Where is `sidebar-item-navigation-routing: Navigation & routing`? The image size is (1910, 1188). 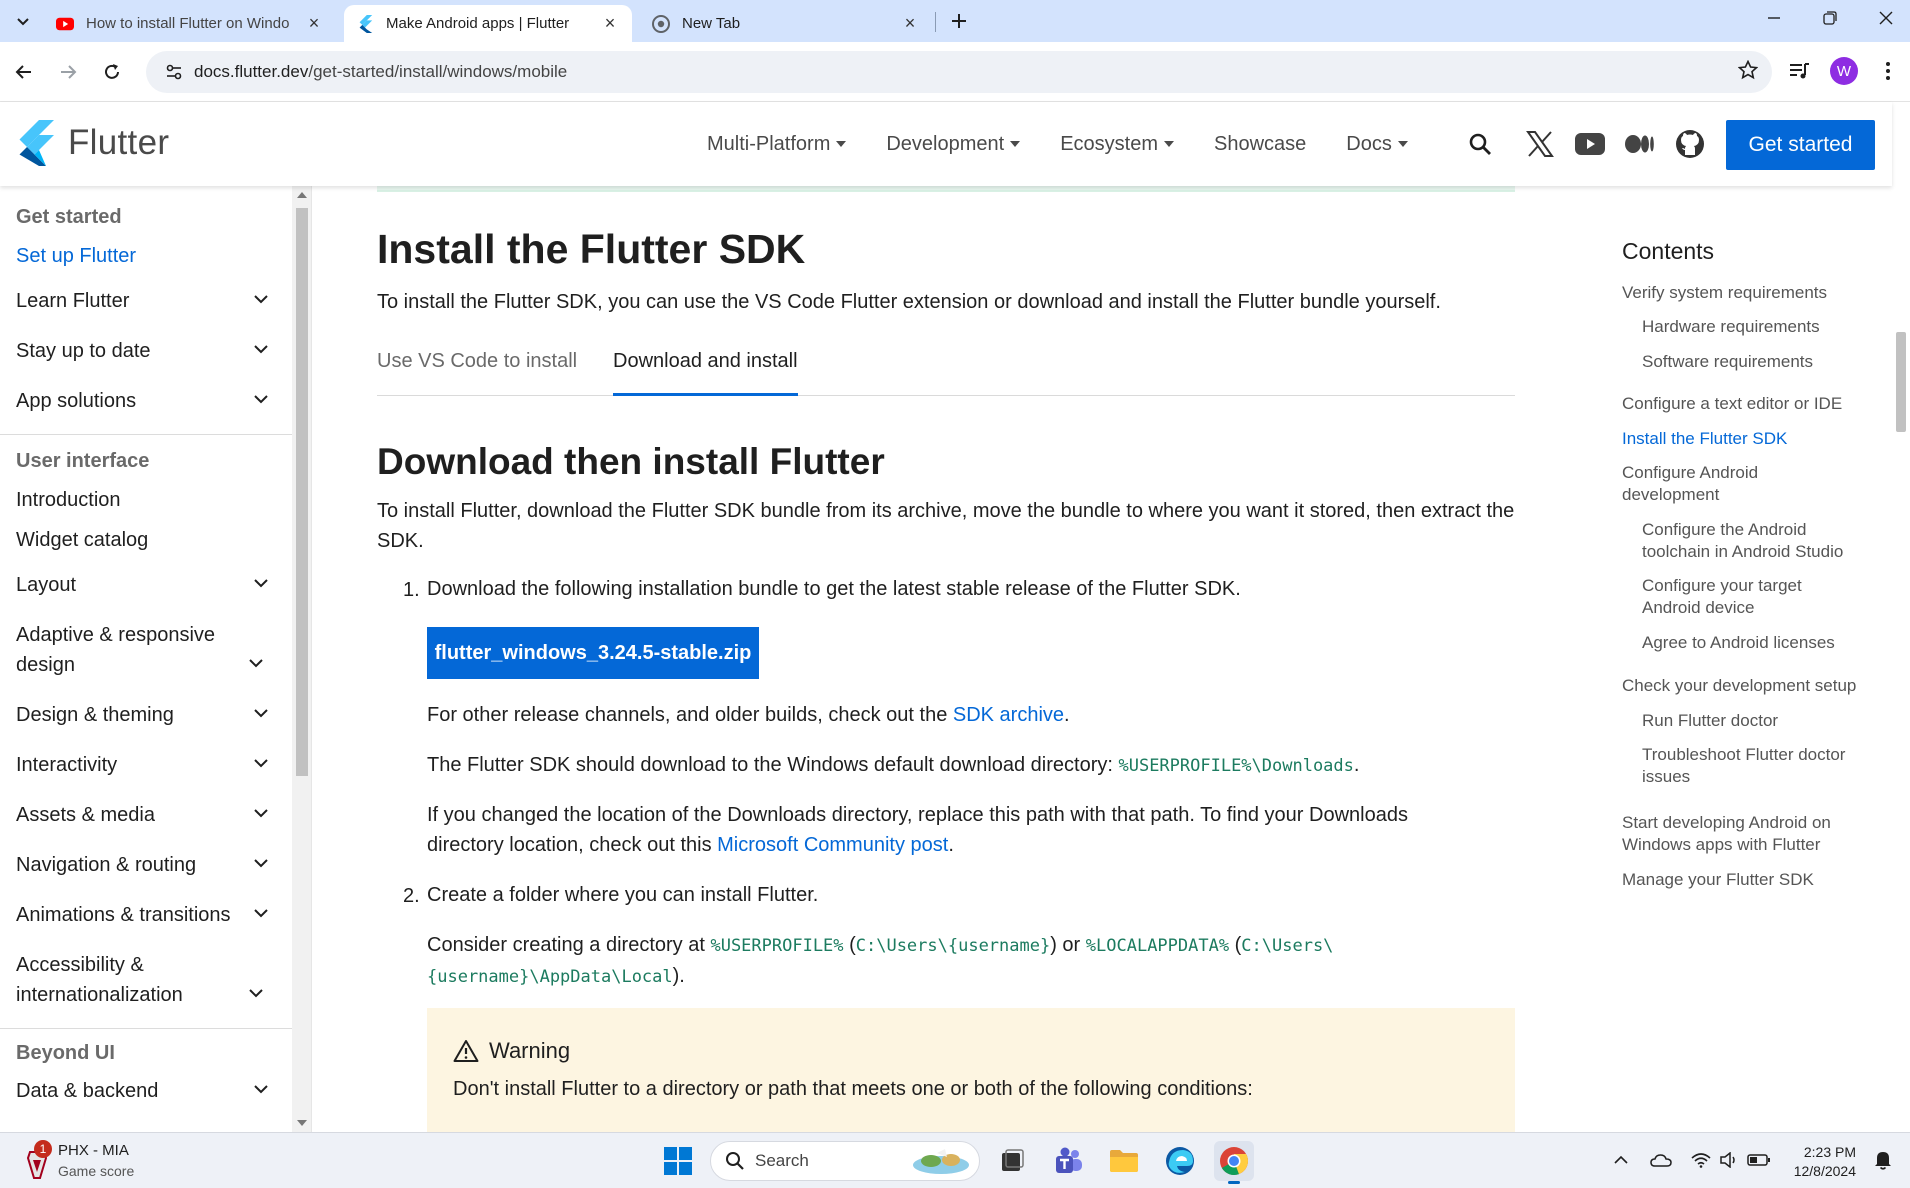 sidebar-item-navigation-routing: Navigation & routing is located at coordinates (144, 865).